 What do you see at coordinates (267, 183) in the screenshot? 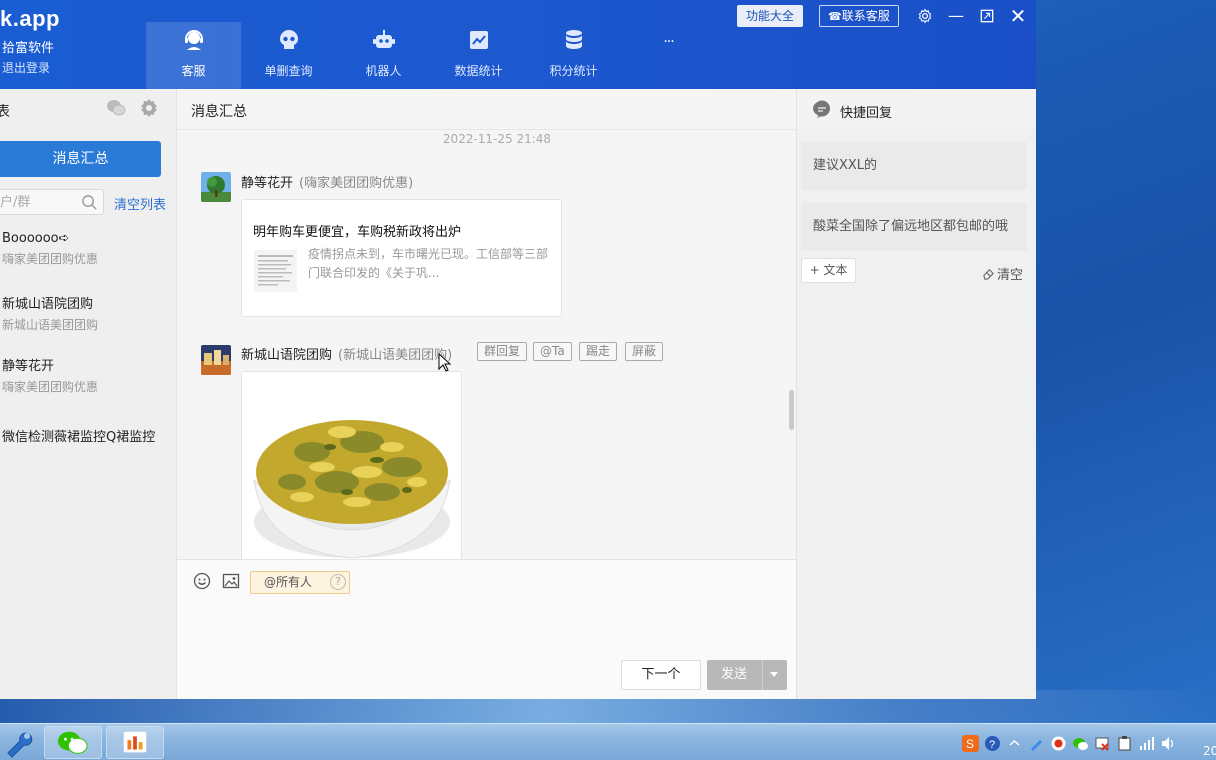
I see `sender-name: 静等花开` at bounding box center [267, 183].